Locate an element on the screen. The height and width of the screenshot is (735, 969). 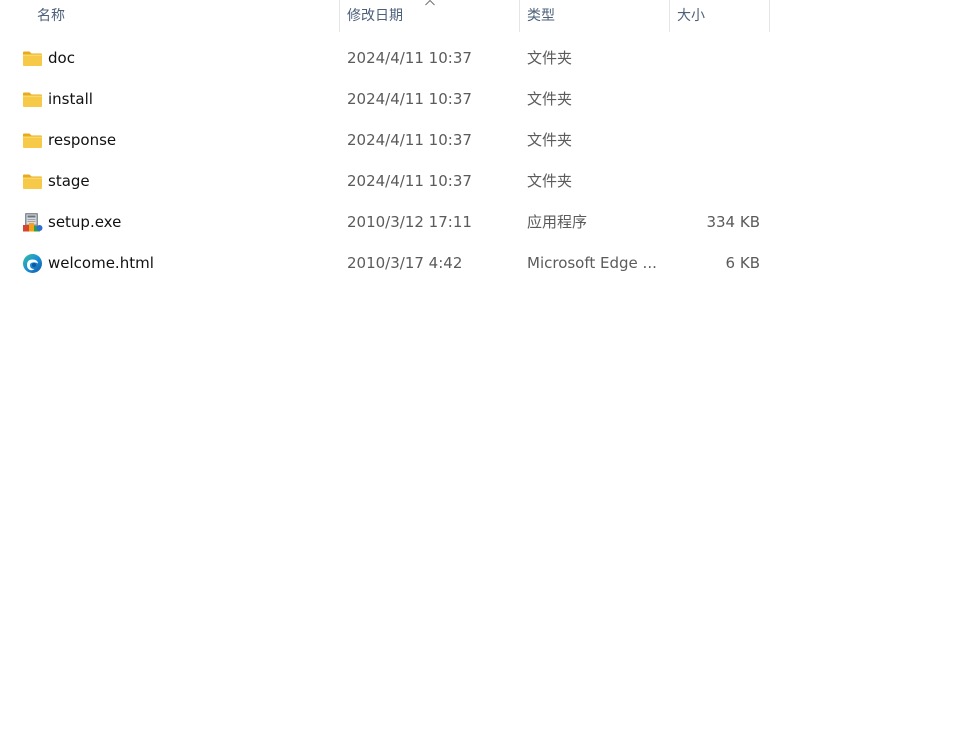
file-name: setup.exe is located at coordinates (85, 222).